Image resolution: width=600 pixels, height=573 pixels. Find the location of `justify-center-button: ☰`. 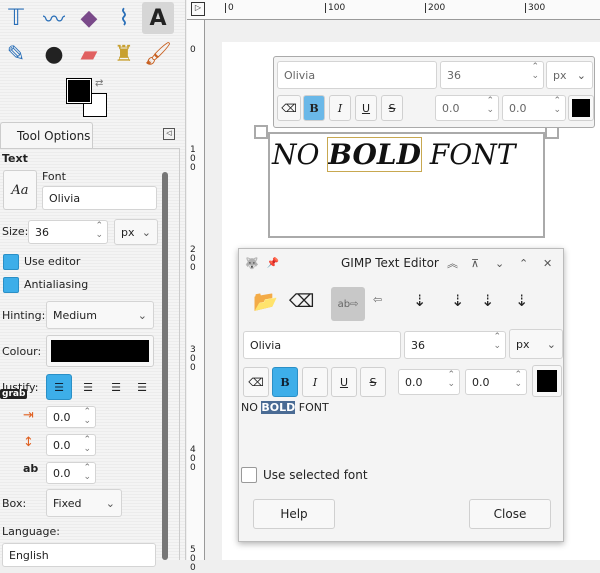

justify-center-button: ☰ is located at coordinates (116, 387).